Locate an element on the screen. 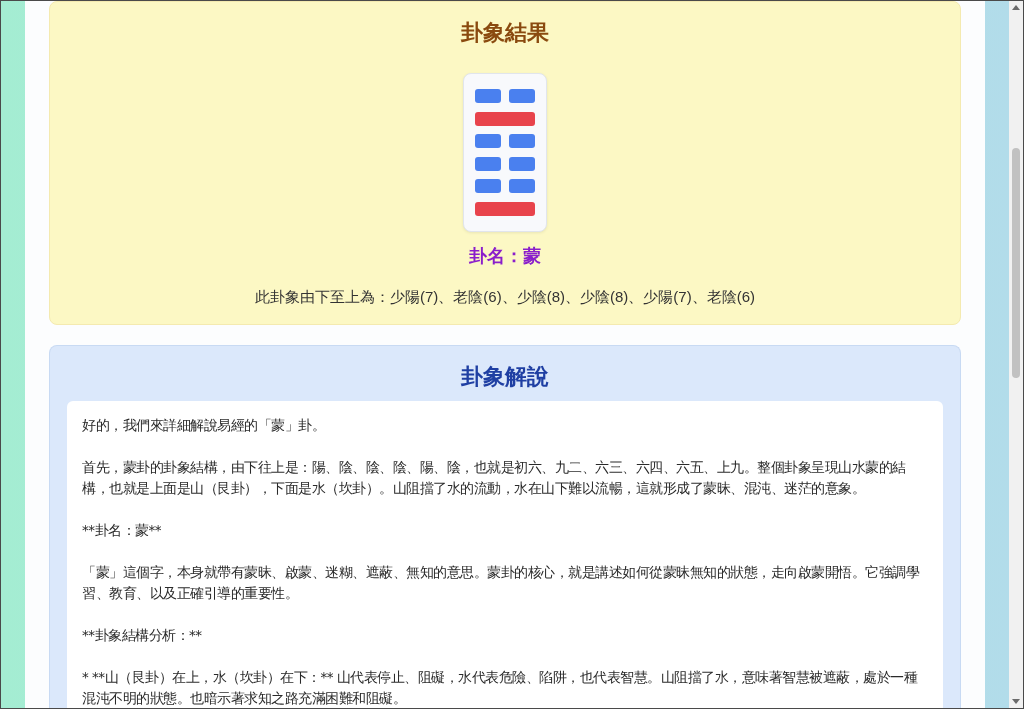  scrollbar-thumb is located at coordinates (1016, 263).